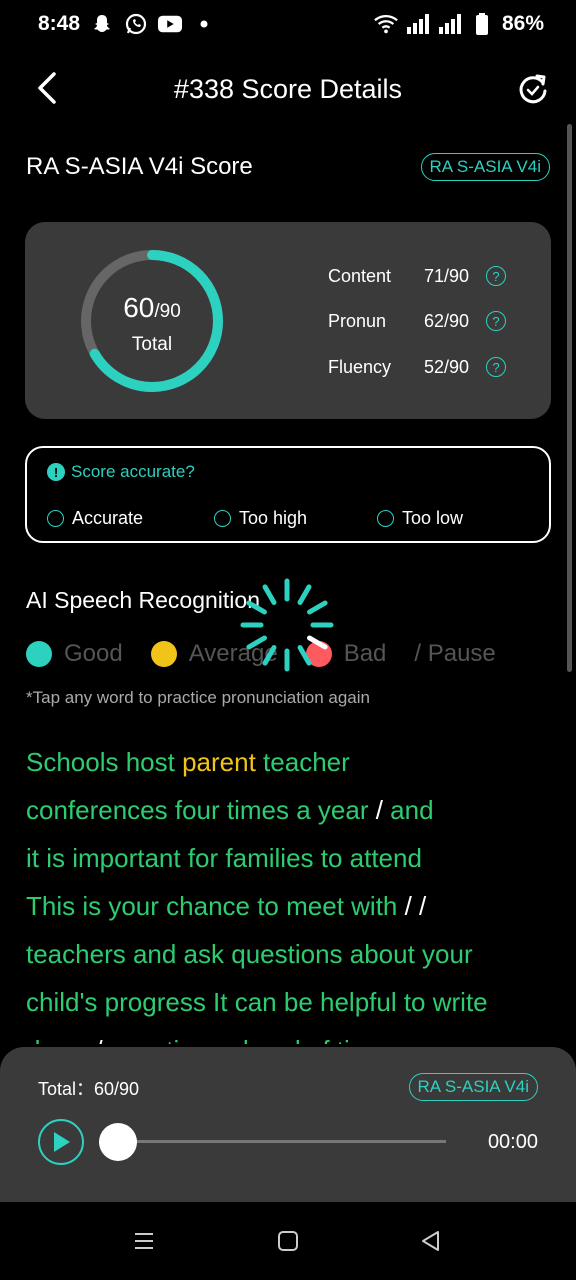 This screenshot has height=1280, width=576. Describe the element at coordinates (133, 471) in the screenshot. I see `accuracy-question-text: Score accurate?` at that location.